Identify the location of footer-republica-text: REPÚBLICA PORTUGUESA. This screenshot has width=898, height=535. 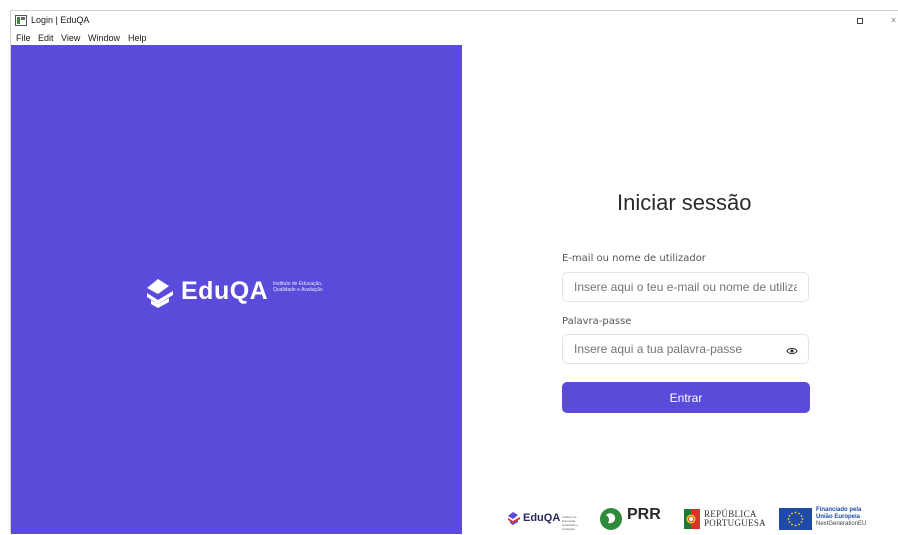
(735, 519).